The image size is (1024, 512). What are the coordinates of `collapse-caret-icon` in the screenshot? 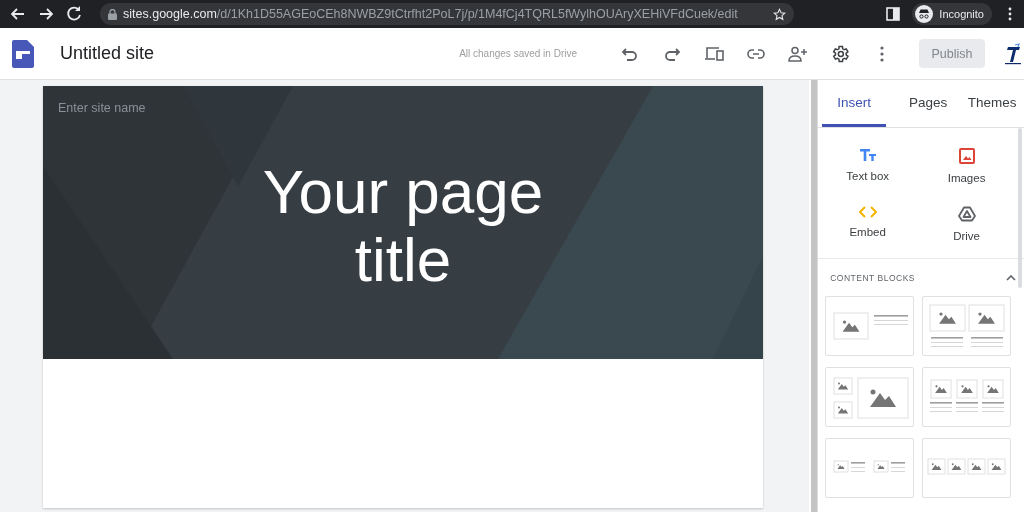 It's located at (1011, 278).